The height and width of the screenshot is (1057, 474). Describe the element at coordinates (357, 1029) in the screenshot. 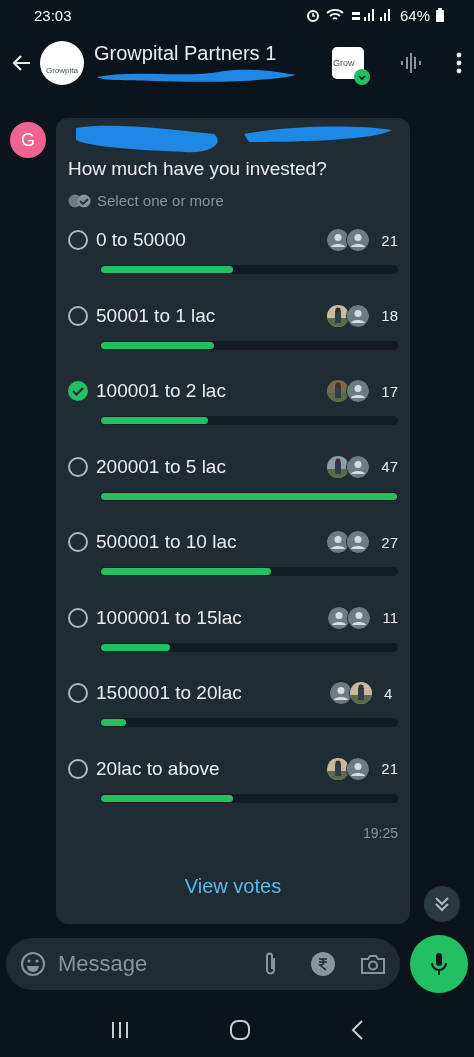

I see `back-nav-button` at that location.